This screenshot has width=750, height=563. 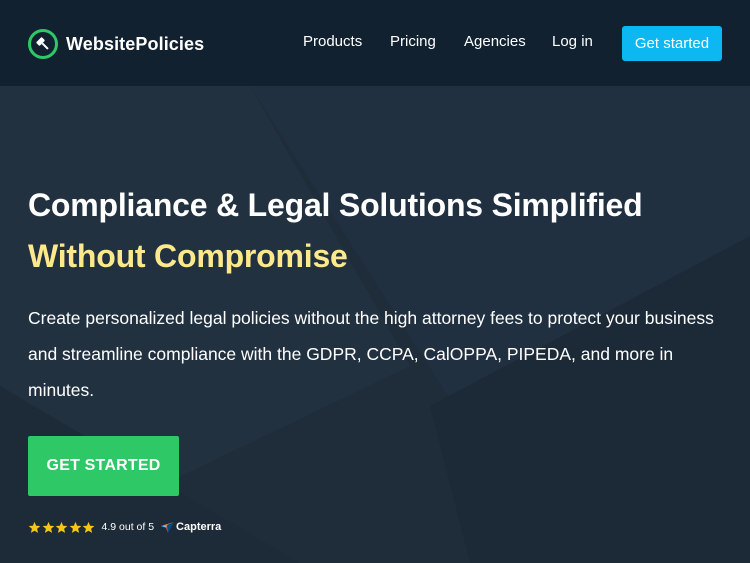 What do you see at coordinates (128, 527) in the screenshot?
I see `rating-text: 4.9 out of 5` at bounding box center [128, 527].